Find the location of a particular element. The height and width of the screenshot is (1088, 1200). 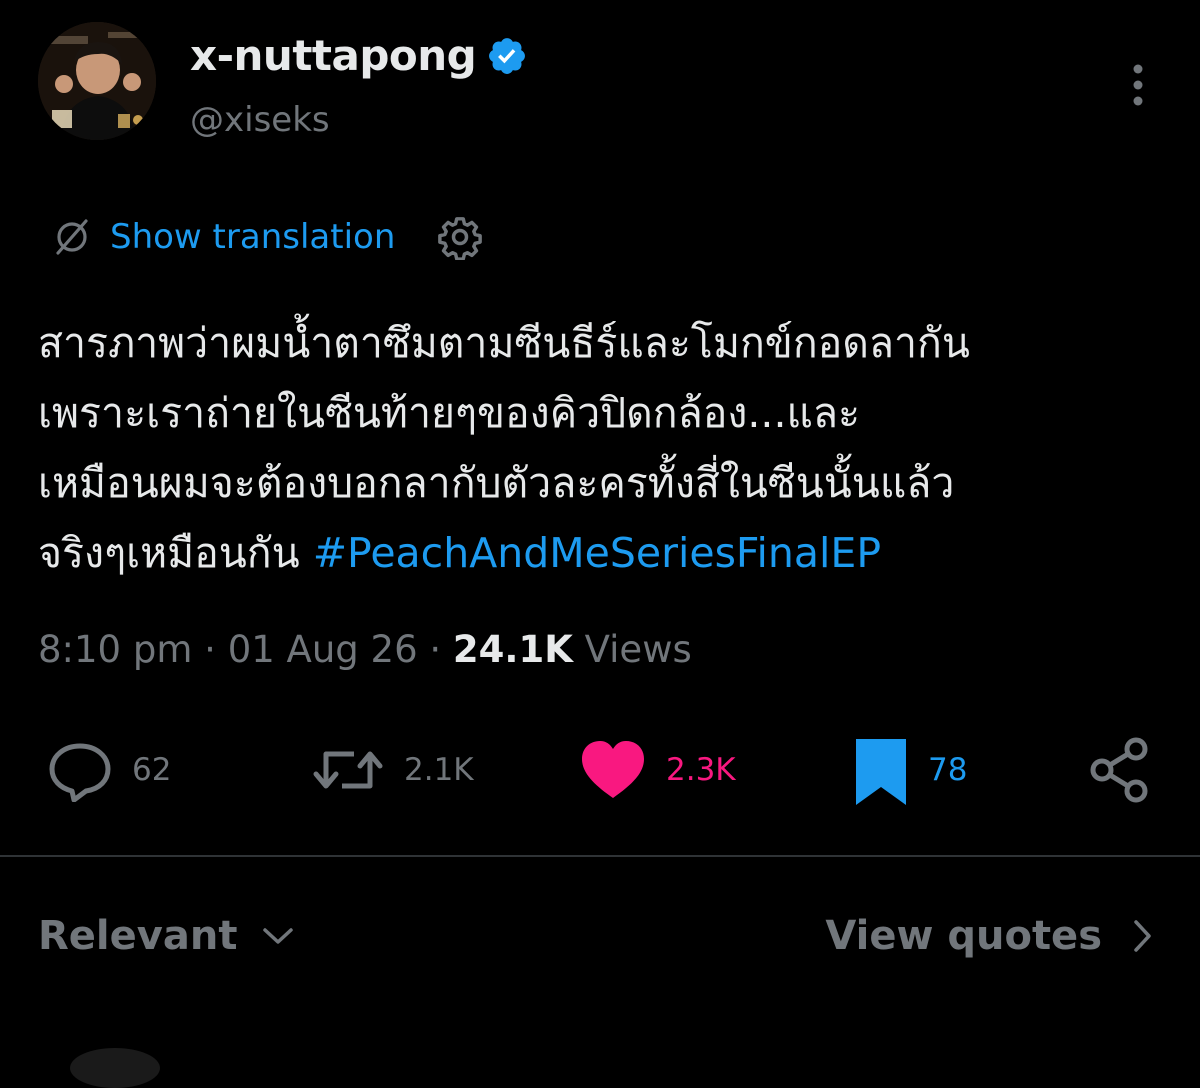

avatar-photo is located at coordinates (97, 81).